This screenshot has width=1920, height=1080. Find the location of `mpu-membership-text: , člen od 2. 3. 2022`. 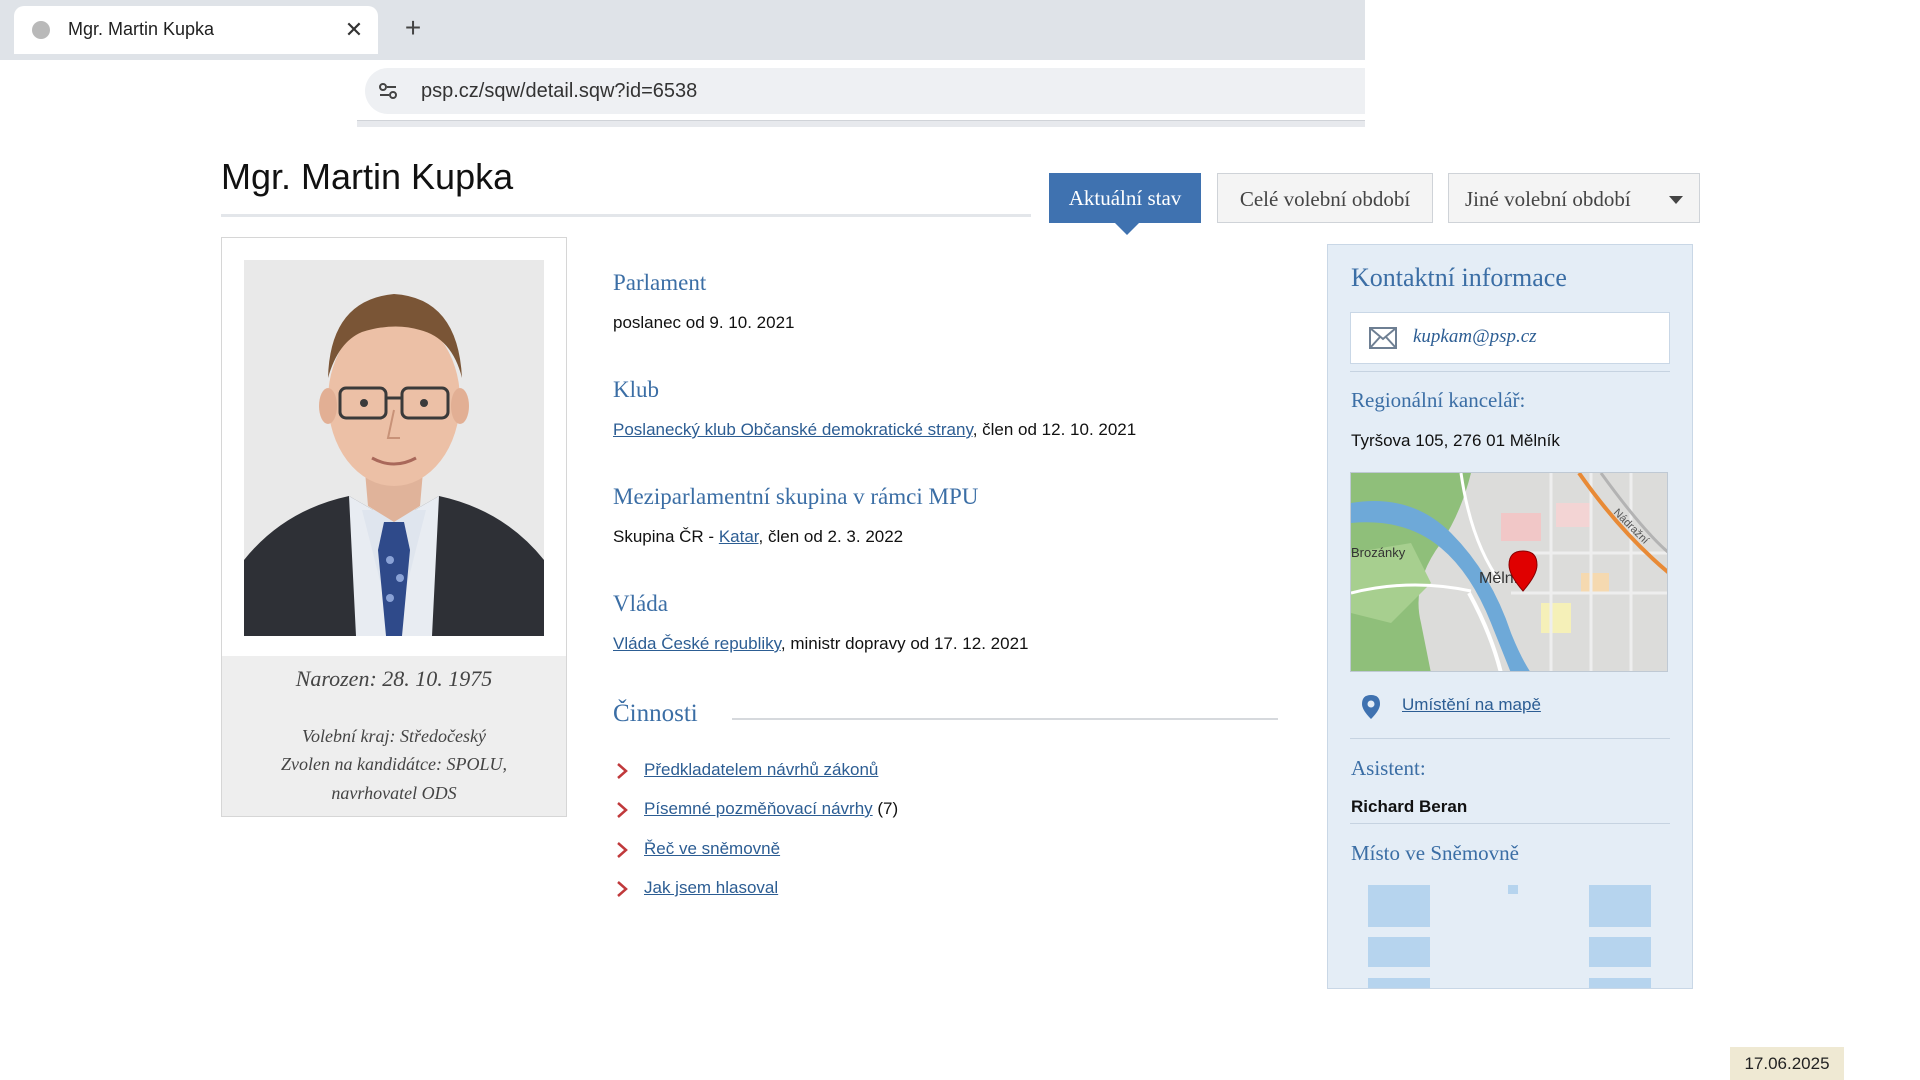

mpu-membership-text: , člen od 2. 3. 2022 is located at coordinates (831, 536).